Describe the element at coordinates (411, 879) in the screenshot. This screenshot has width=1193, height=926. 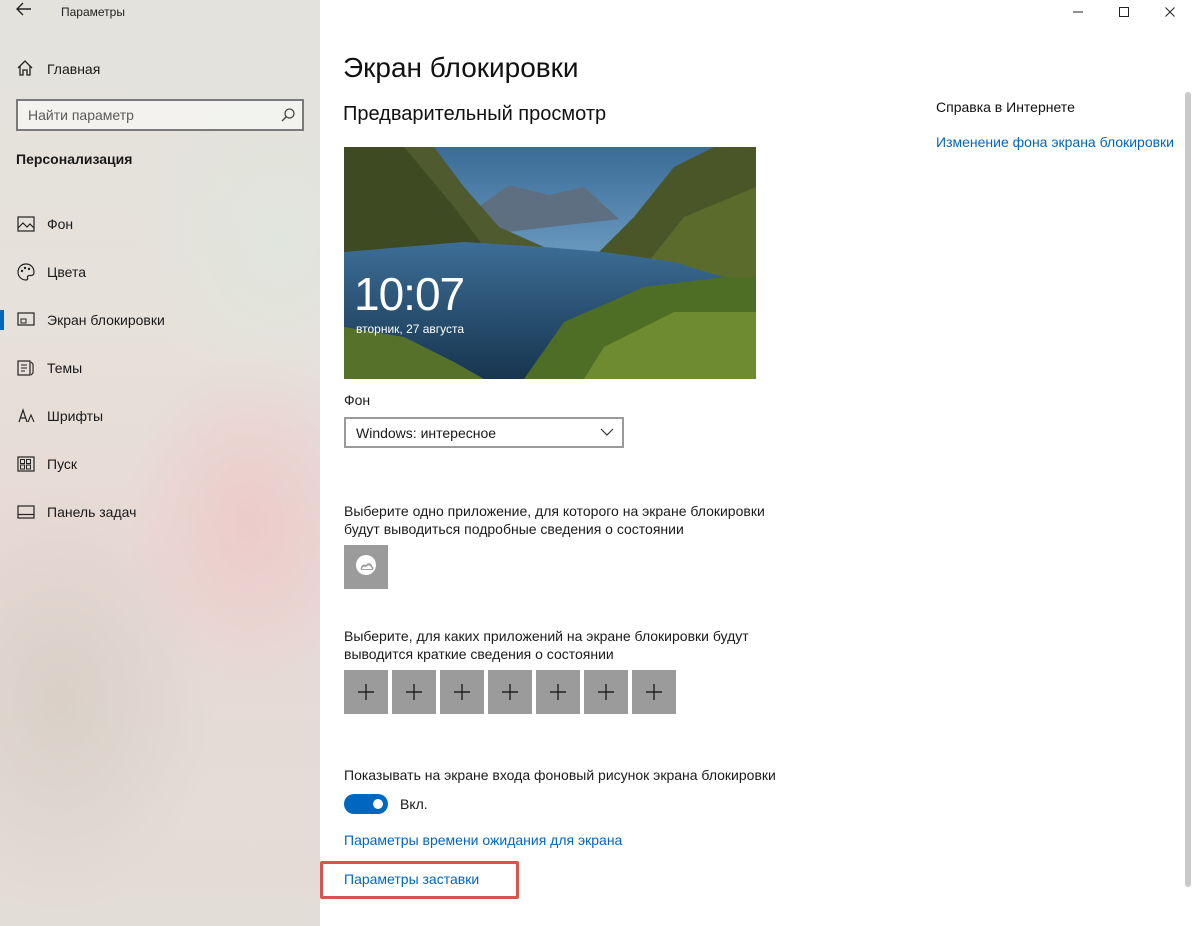
I see `screensaver-settings-link: Параметры заставки` at that location.